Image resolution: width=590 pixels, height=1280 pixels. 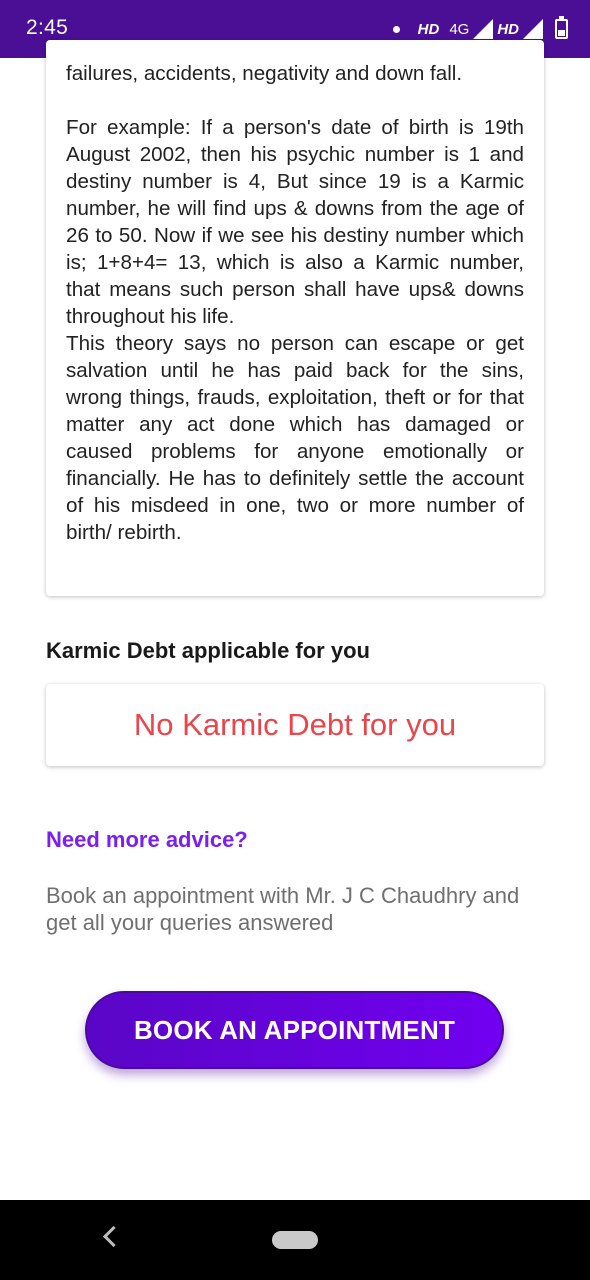 I want to click on status-time: 2:45, so click(x=47, y=27).